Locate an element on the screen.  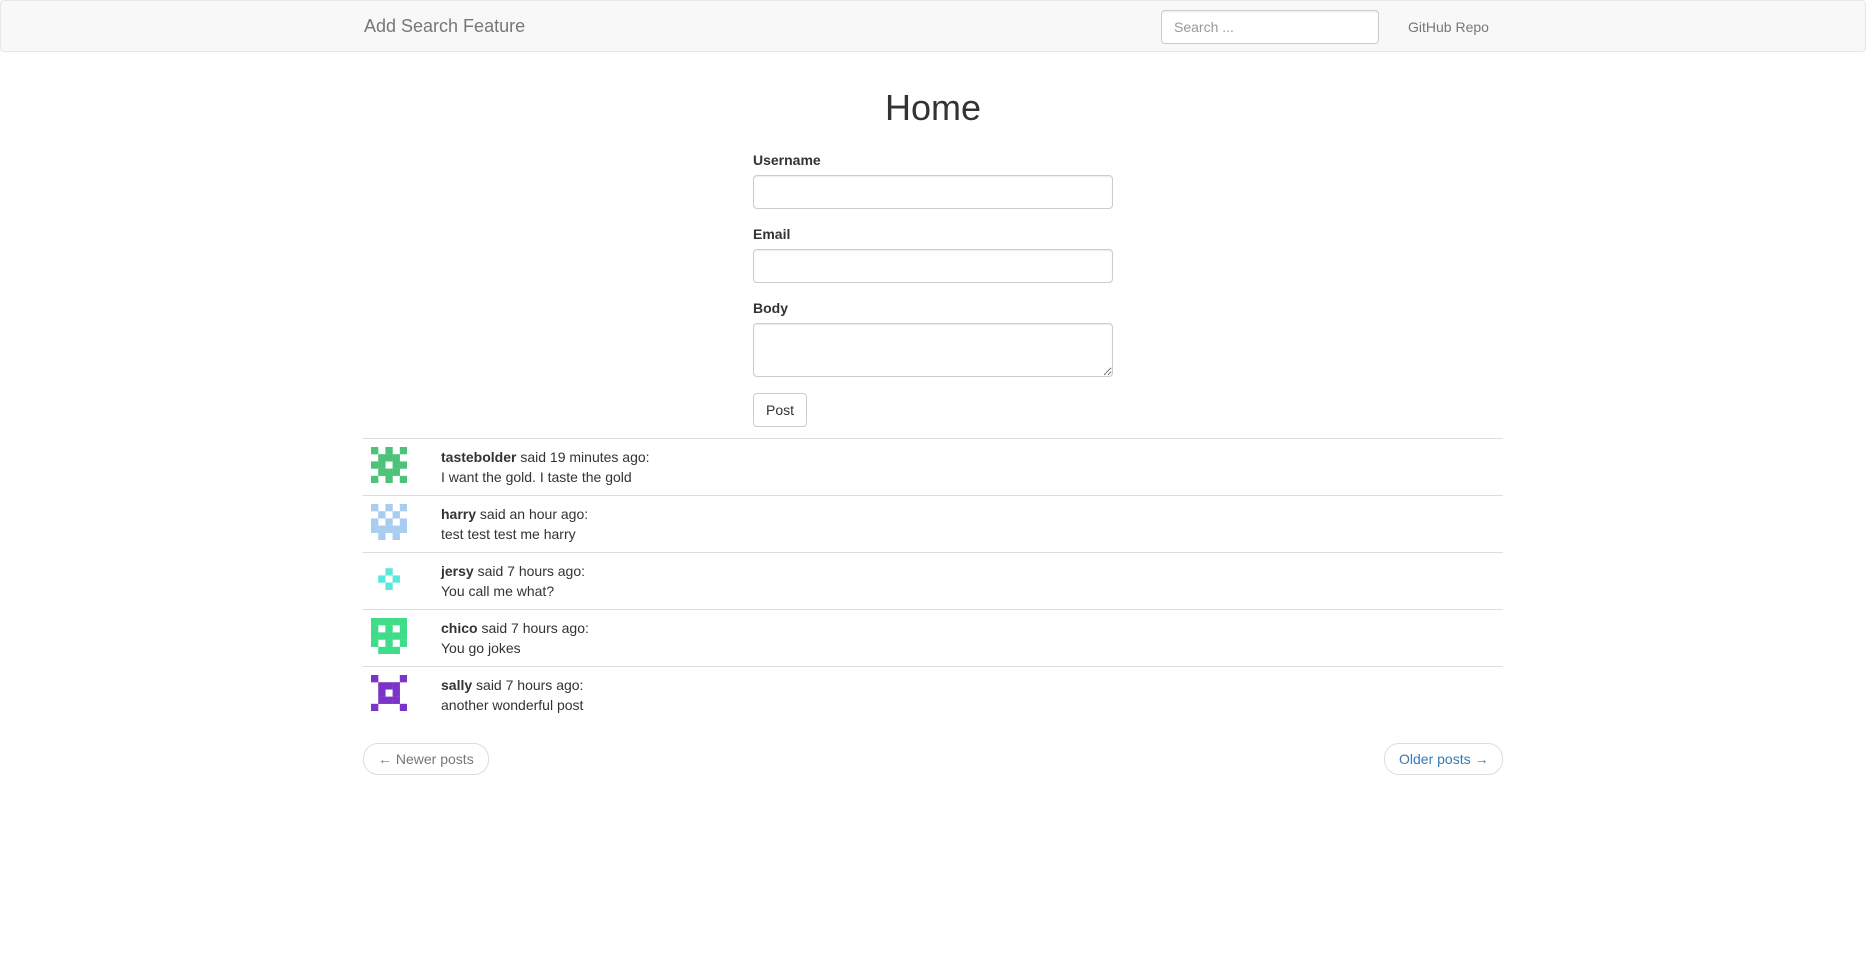
navbar: Add Search Feature GitHub Repo is located at coordinates (933, 26).